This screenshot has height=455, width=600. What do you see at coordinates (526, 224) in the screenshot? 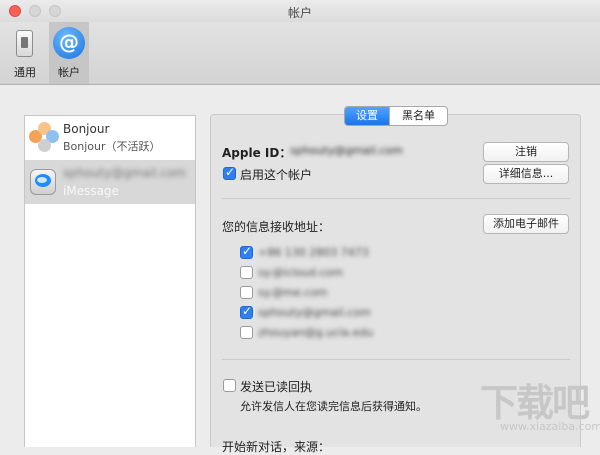
I see `add-email-button: 添加电子邮件` at bounding box center [526, 224].